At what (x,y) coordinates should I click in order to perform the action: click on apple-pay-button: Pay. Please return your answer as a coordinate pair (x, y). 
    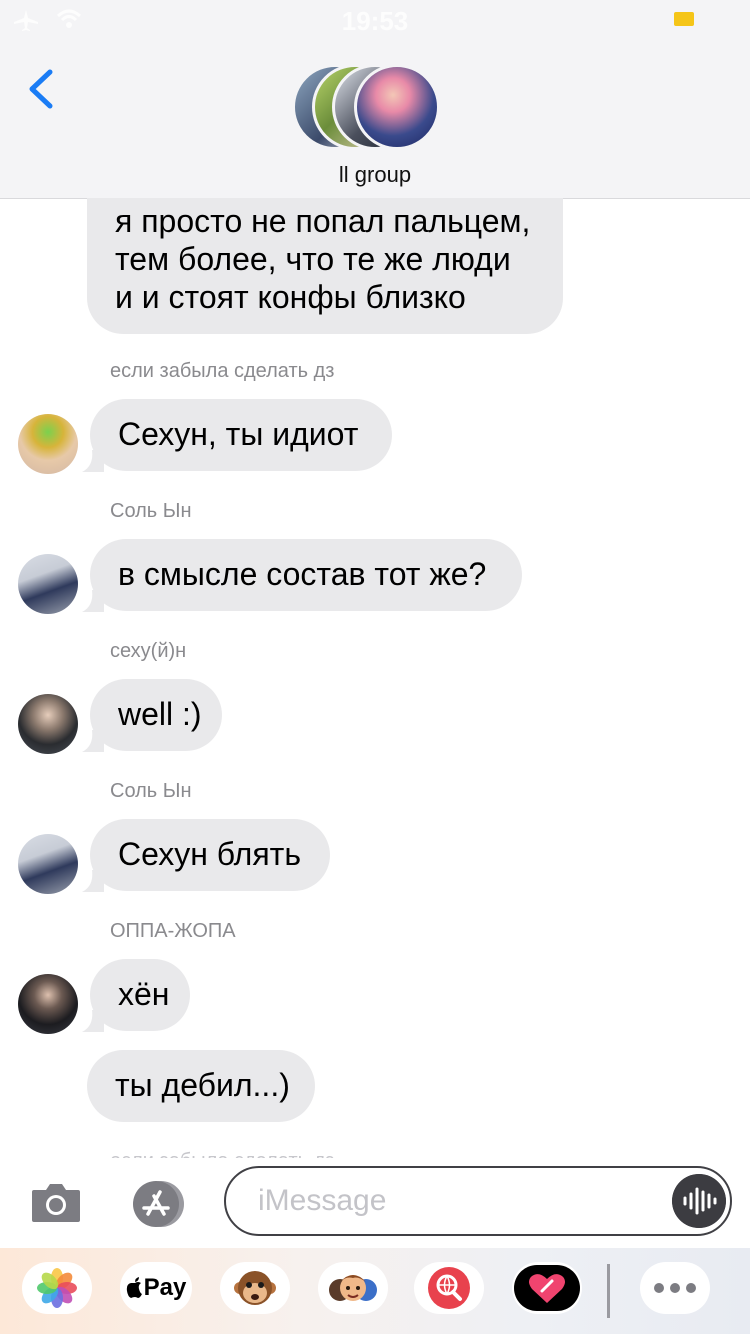
    Looking at the image, I should click on (156, 1288).